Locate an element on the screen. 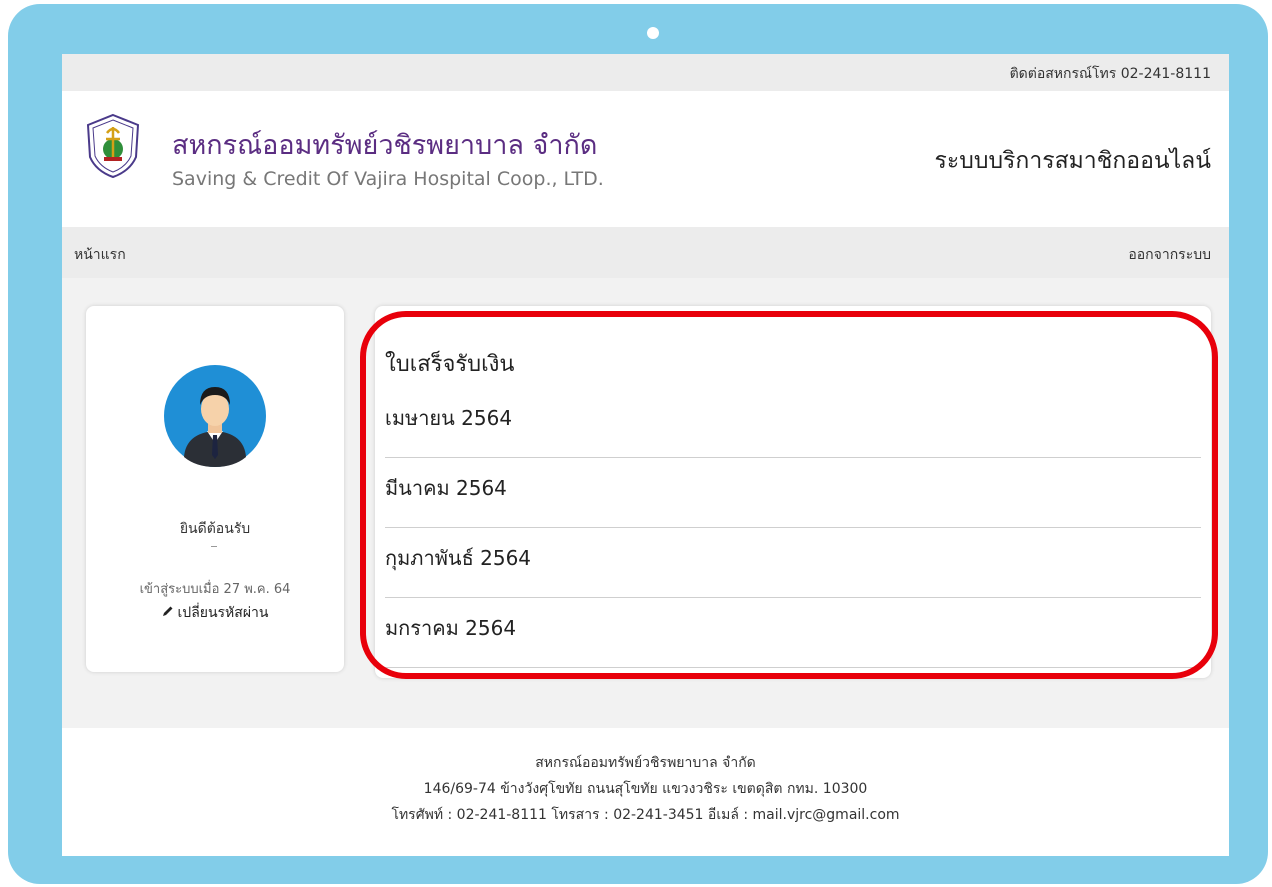  footer-org-name: สหกรณ์ออมทรัพย์วชิรพยาบาล จำกัด is located at coordinates (645, 763).